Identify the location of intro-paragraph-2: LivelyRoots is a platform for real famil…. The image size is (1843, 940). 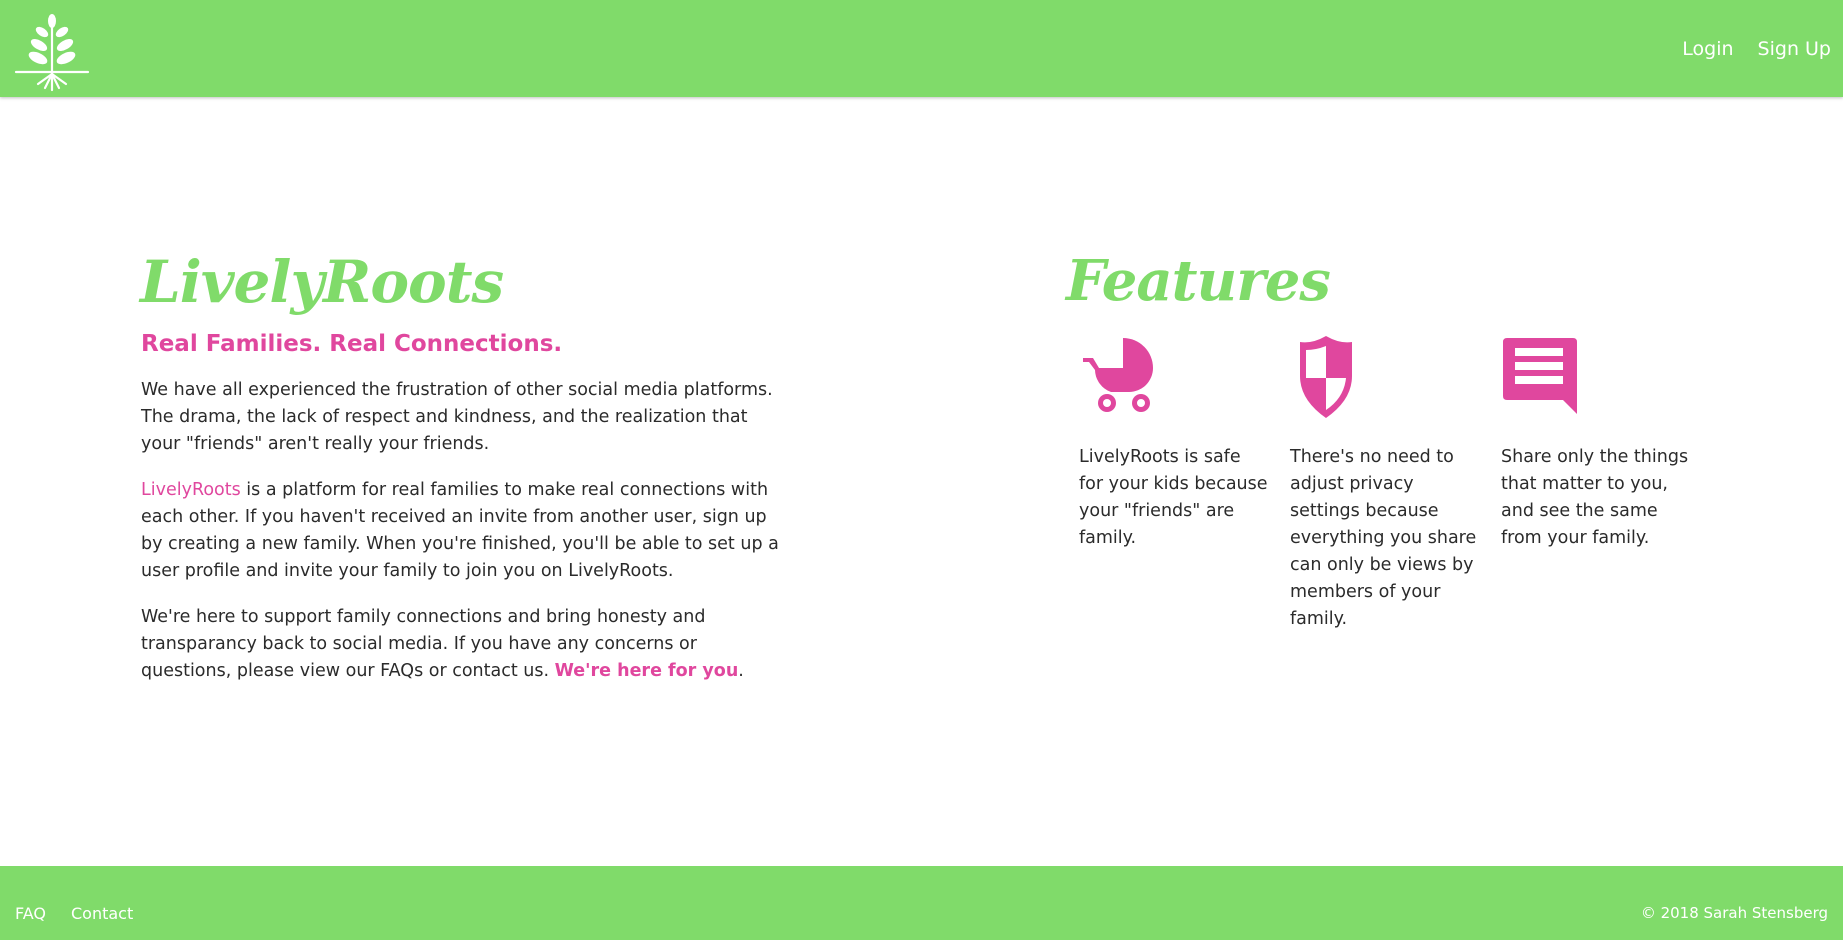
(461, 531).